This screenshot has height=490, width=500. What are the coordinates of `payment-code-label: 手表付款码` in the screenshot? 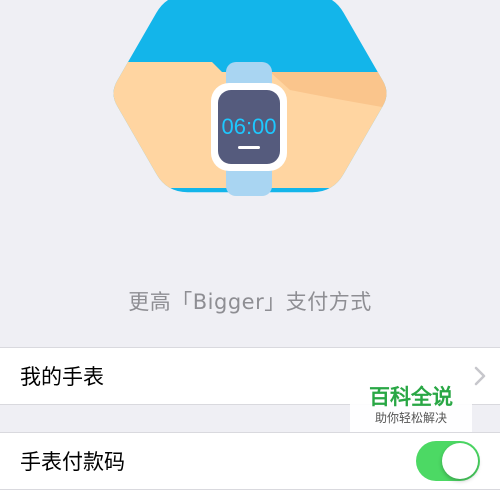 It's located at (72, 462).